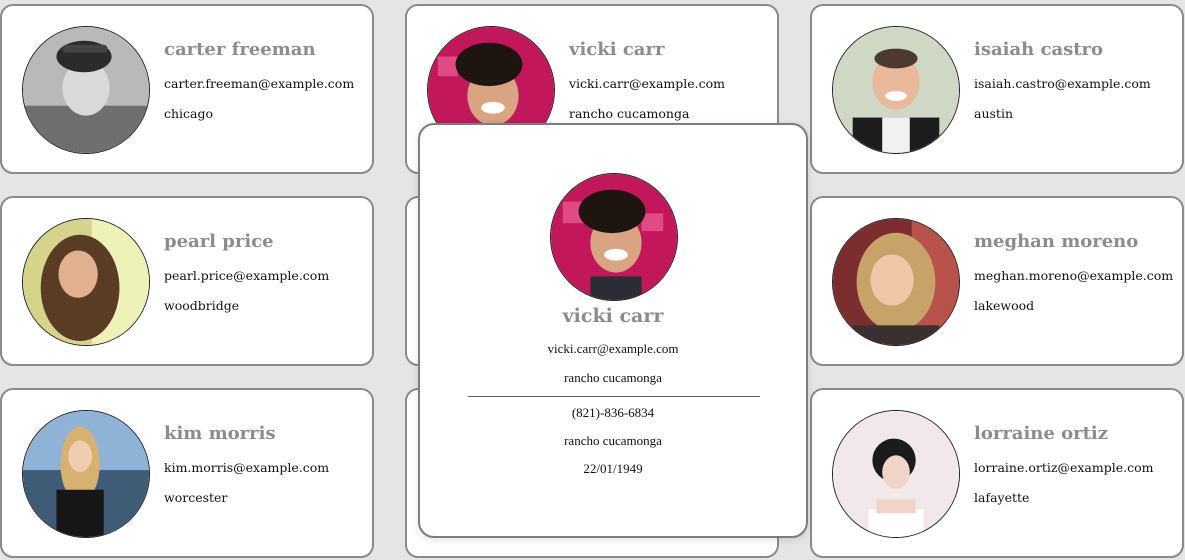  I want to click on user-email: carter.freeman@example.com, so click(259, 83).